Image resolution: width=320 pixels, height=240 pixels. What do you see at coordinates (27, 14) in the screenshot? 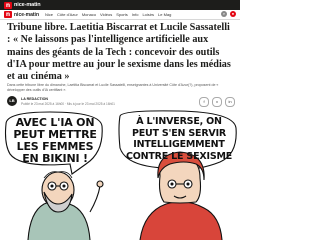
I see `nav-logo-text: nice-matin` at bounding box center [27, 14].